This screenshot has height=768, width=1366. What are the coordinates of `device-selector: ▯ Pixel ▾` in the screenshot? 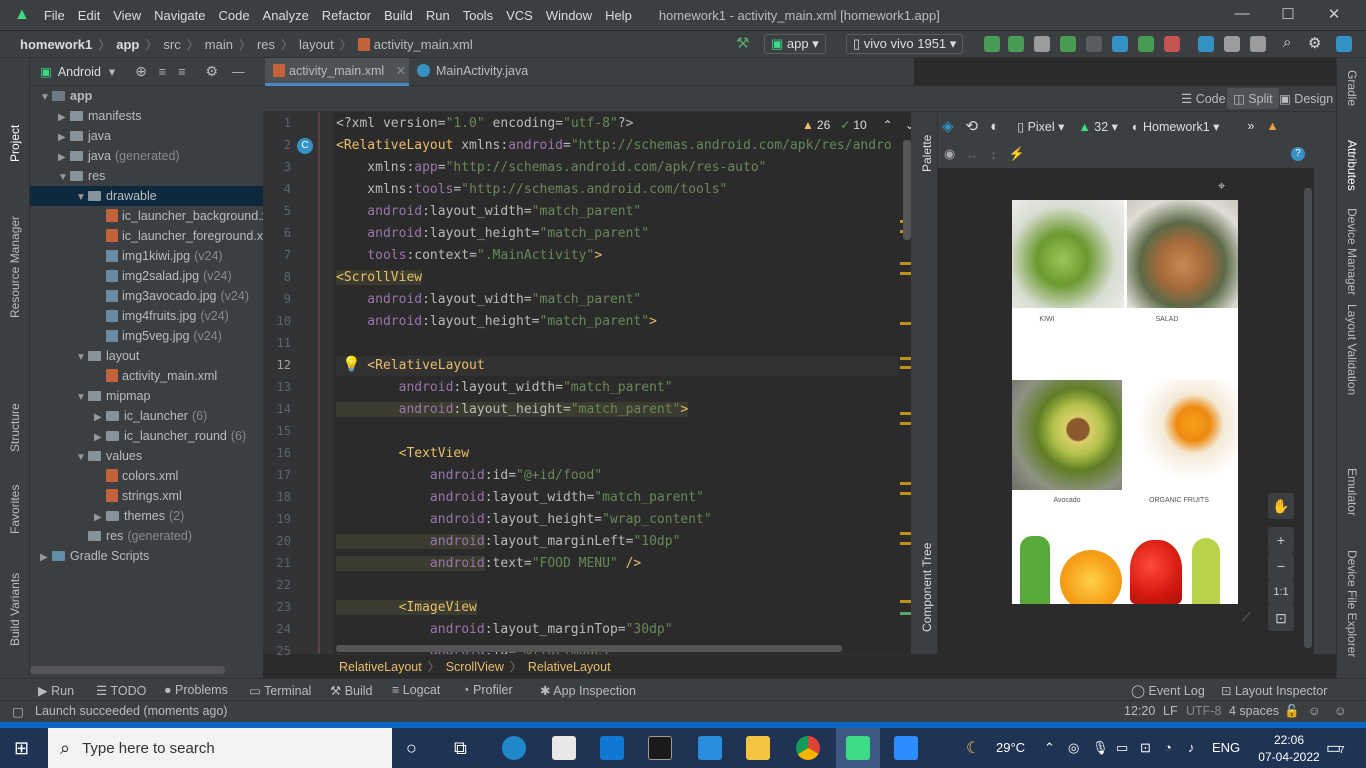 It's located at (1040, 126).